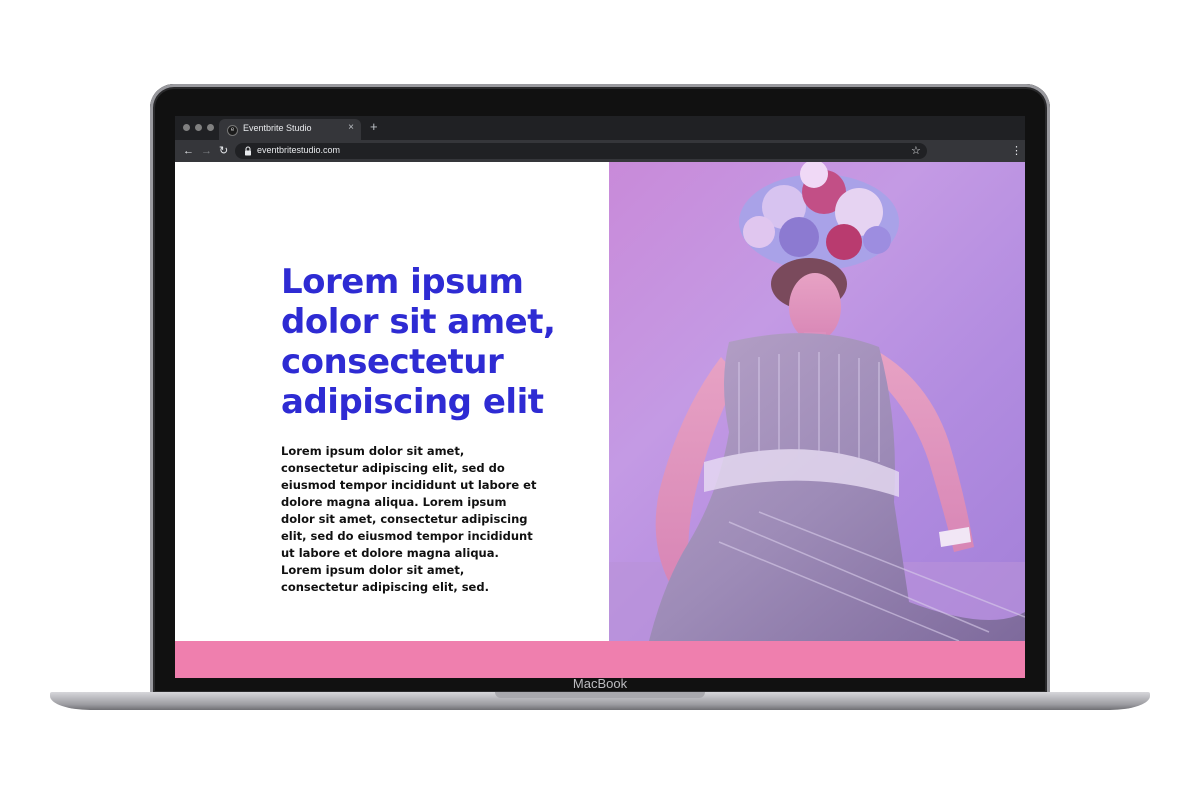 Image resolution: width=1200 pixels, height=800 pixels. I want to click on url-text: eventbritestudio.com, so click(299, 150).